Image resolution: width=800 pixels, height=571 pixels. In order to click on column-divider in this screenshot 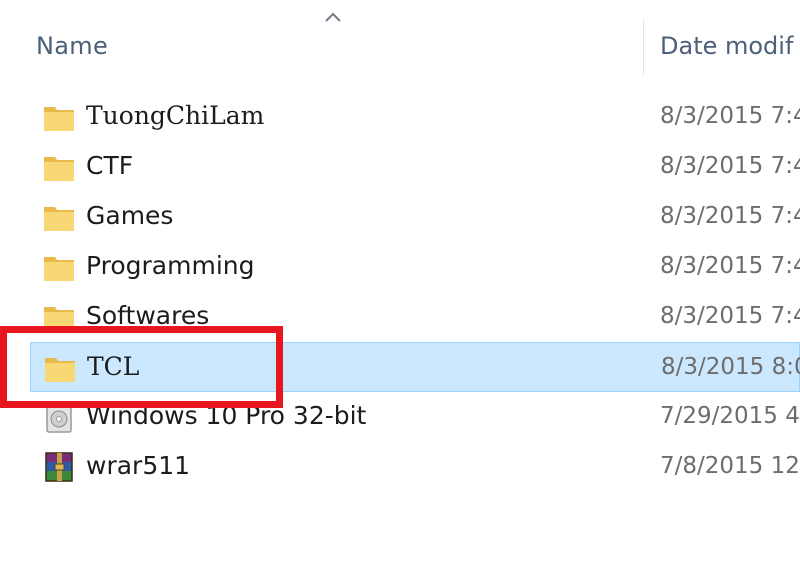, I will do `click(643, 47)`.